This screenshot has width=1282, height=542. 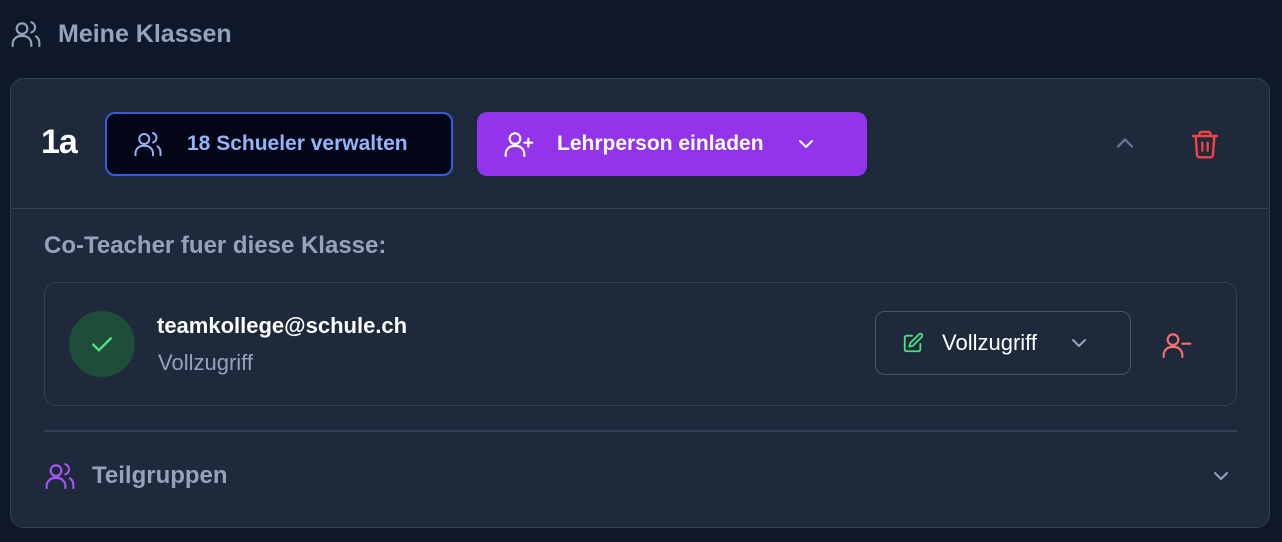 I want to click on user-plus-icon, so click(x=519, y=145).